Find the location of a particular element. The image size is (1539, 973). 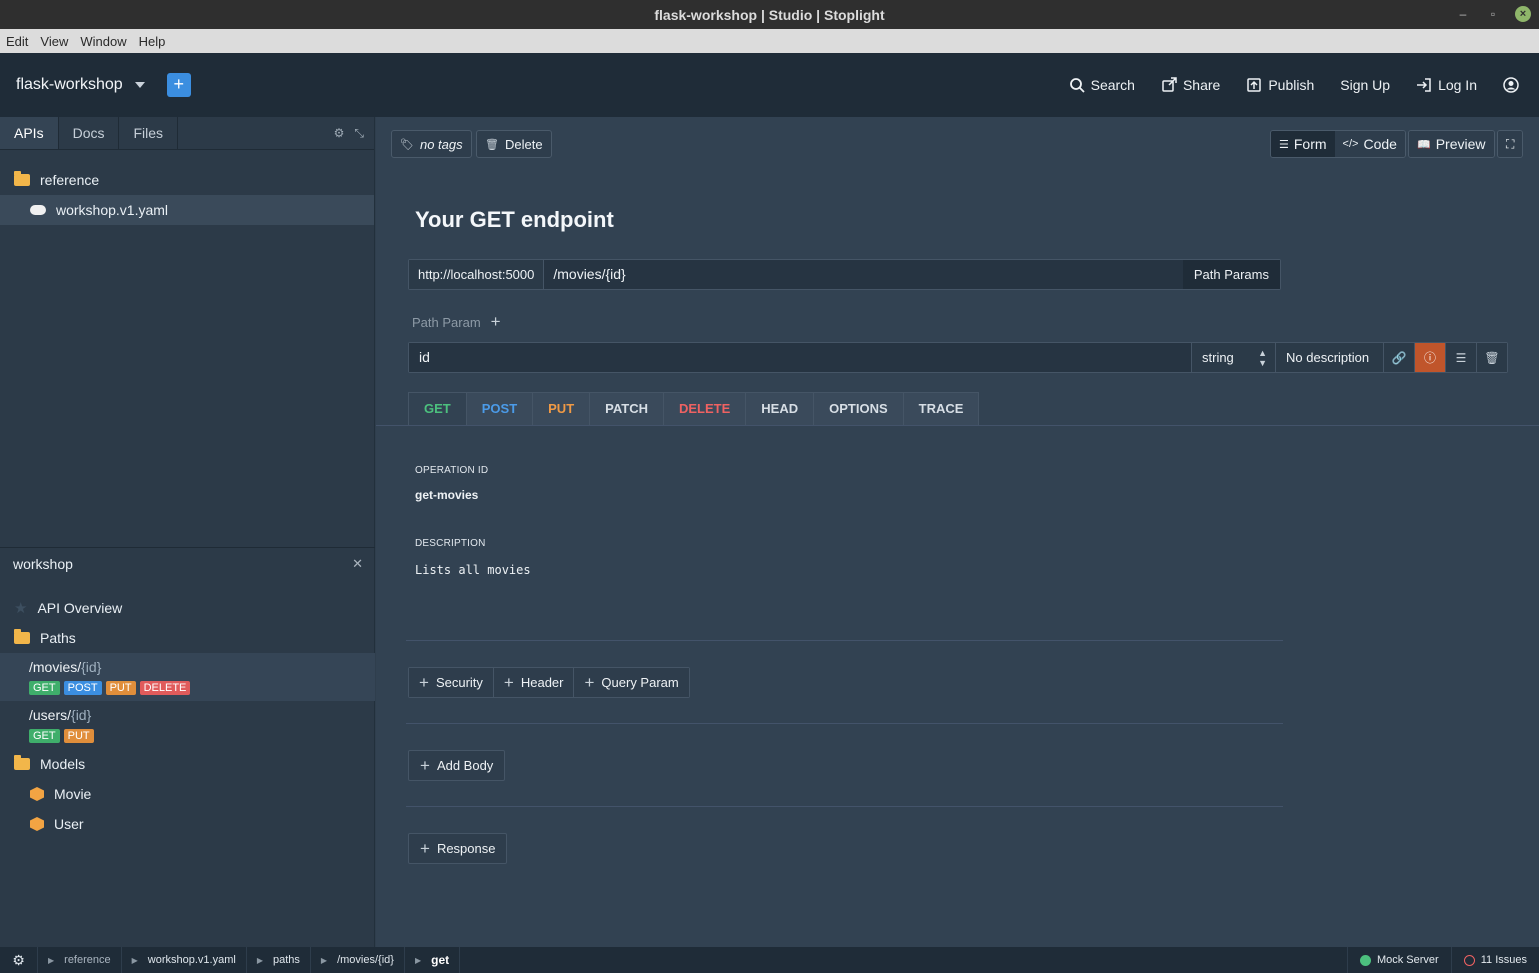

tab-delete: DELETE is located at coordinates (705, 409).